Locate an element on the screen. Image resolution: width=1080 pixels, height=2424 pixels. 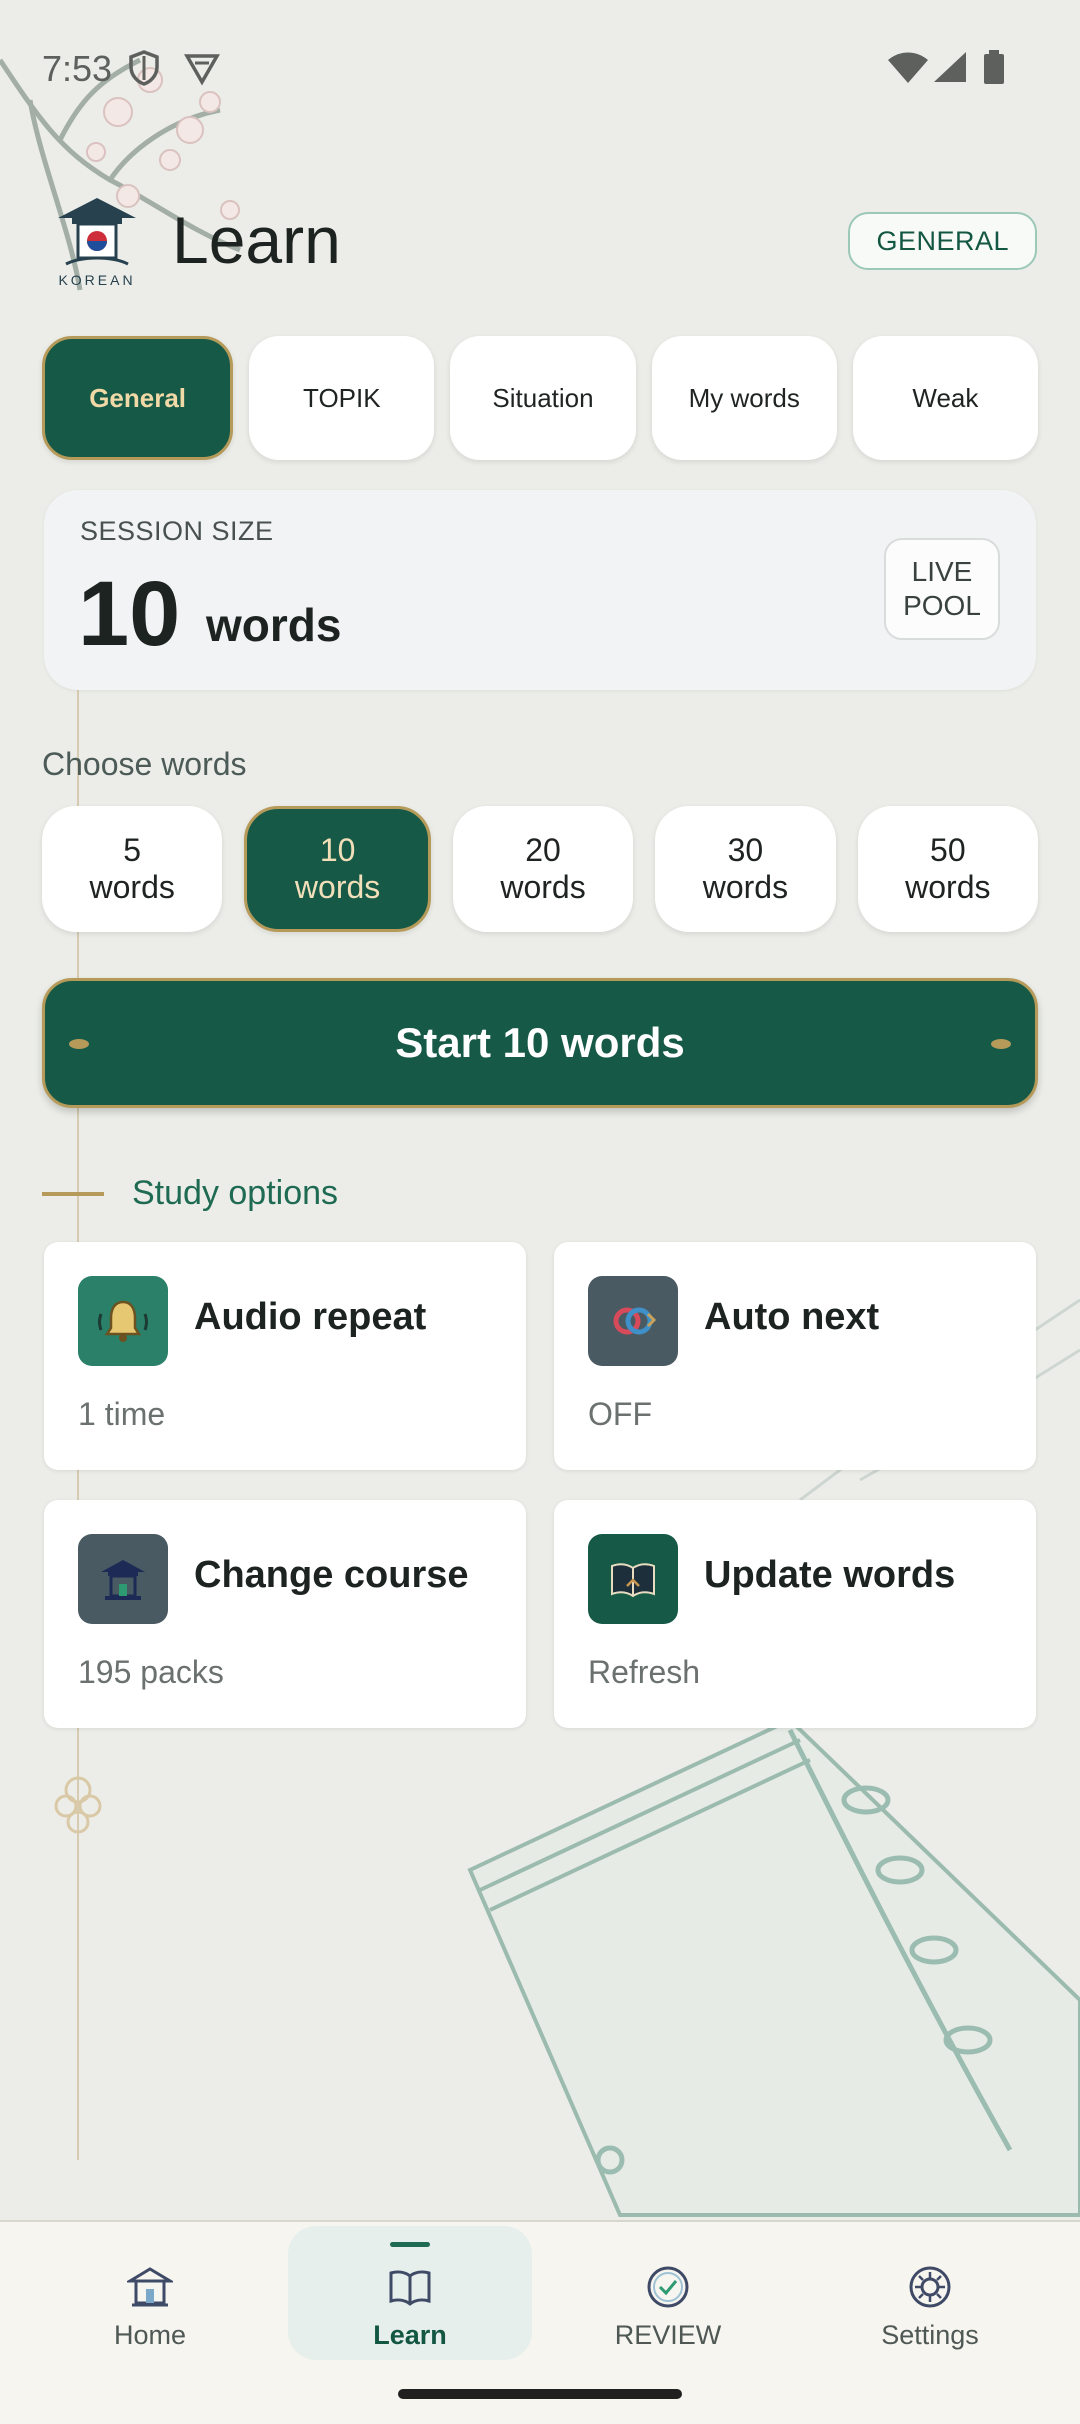
status-bar: 7:53 is located at coordinates (540, 70).